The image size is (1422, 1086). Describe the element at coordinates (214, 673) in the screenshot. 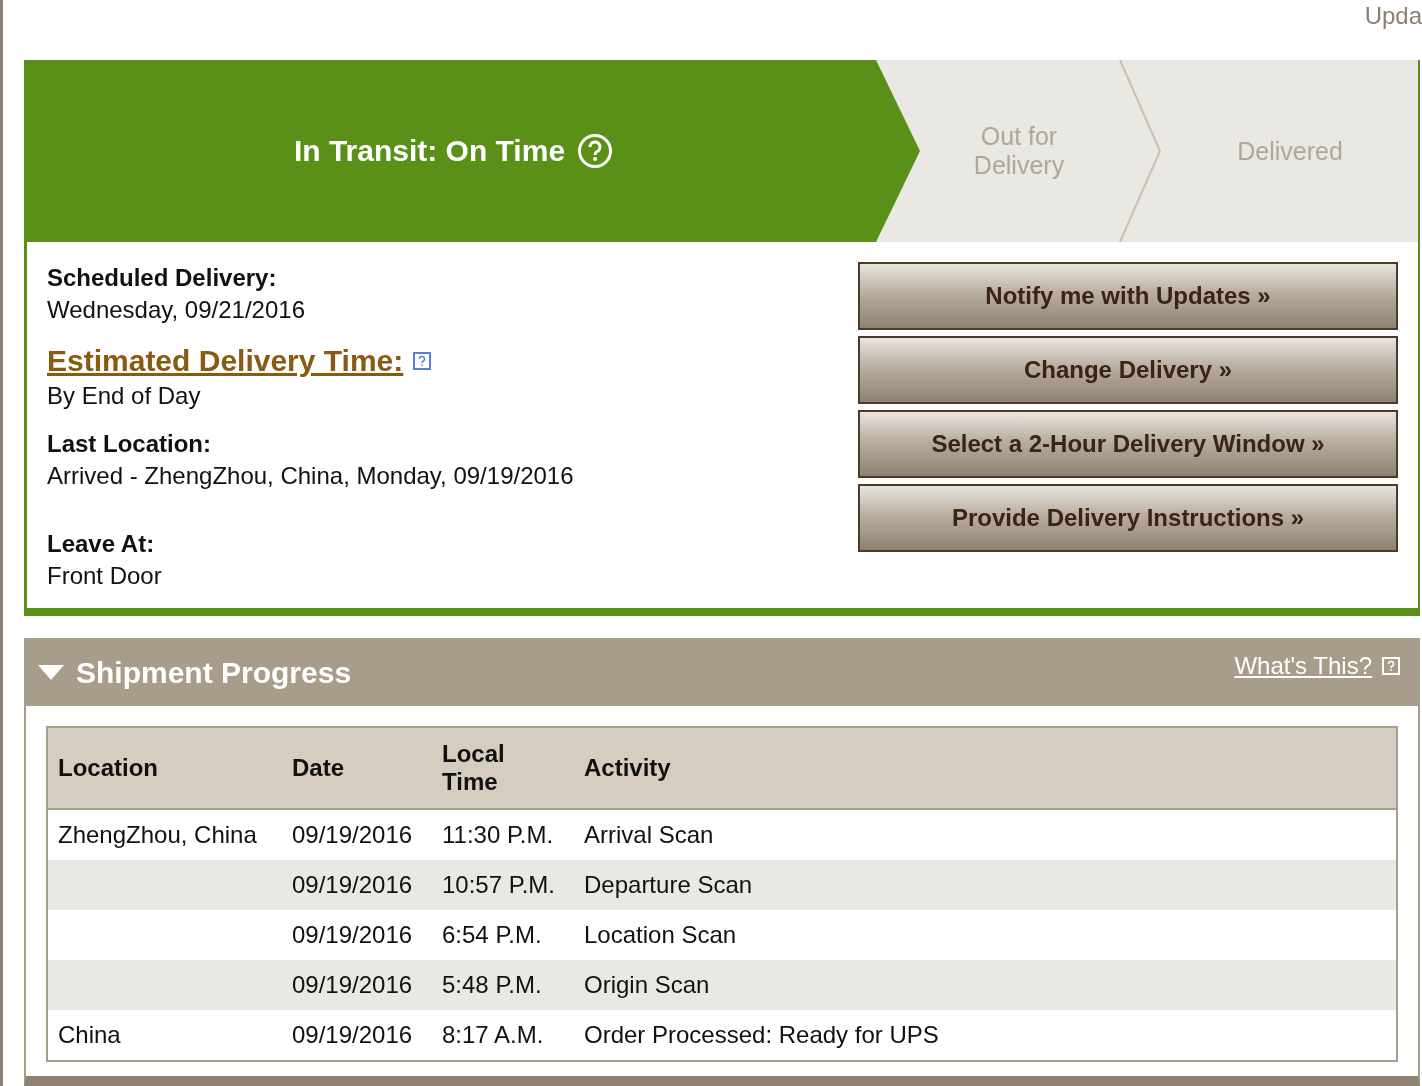

I see `panel-title: Shipment Progress` at that location.